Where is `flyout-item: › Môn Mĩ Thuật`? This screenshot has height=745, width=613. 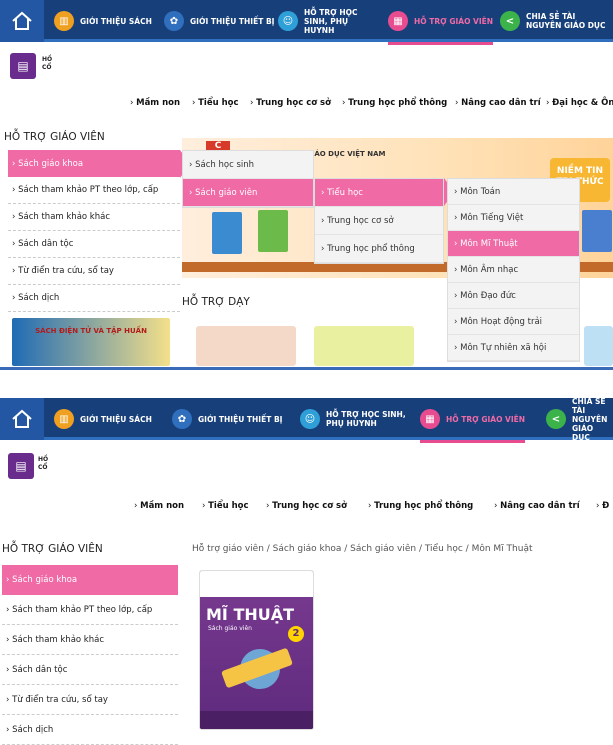 flyout-item: › Môn Mĩ Thuật is located at coordinates (513, 244).